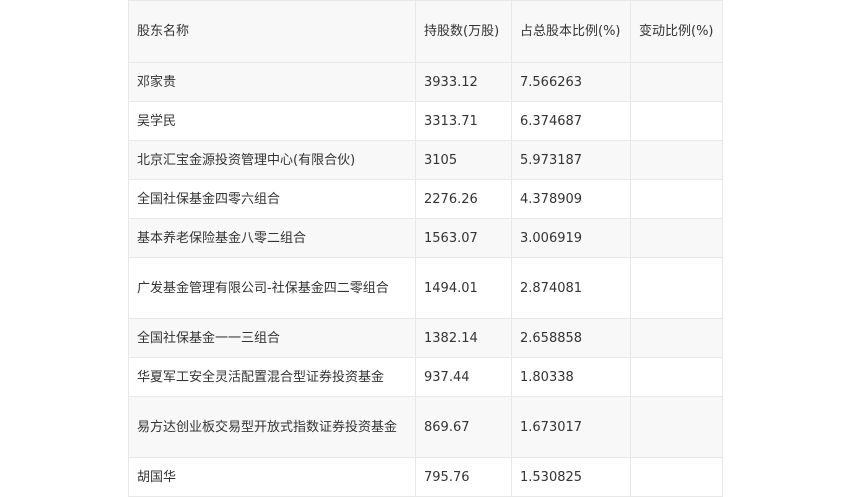 Image resolution: width=850 pixels, height=497 pixels. I want to click on table-row: 华夏军工安全灵活配置混合型证券投资基金 937.44 1.80338, so click(425, 377).